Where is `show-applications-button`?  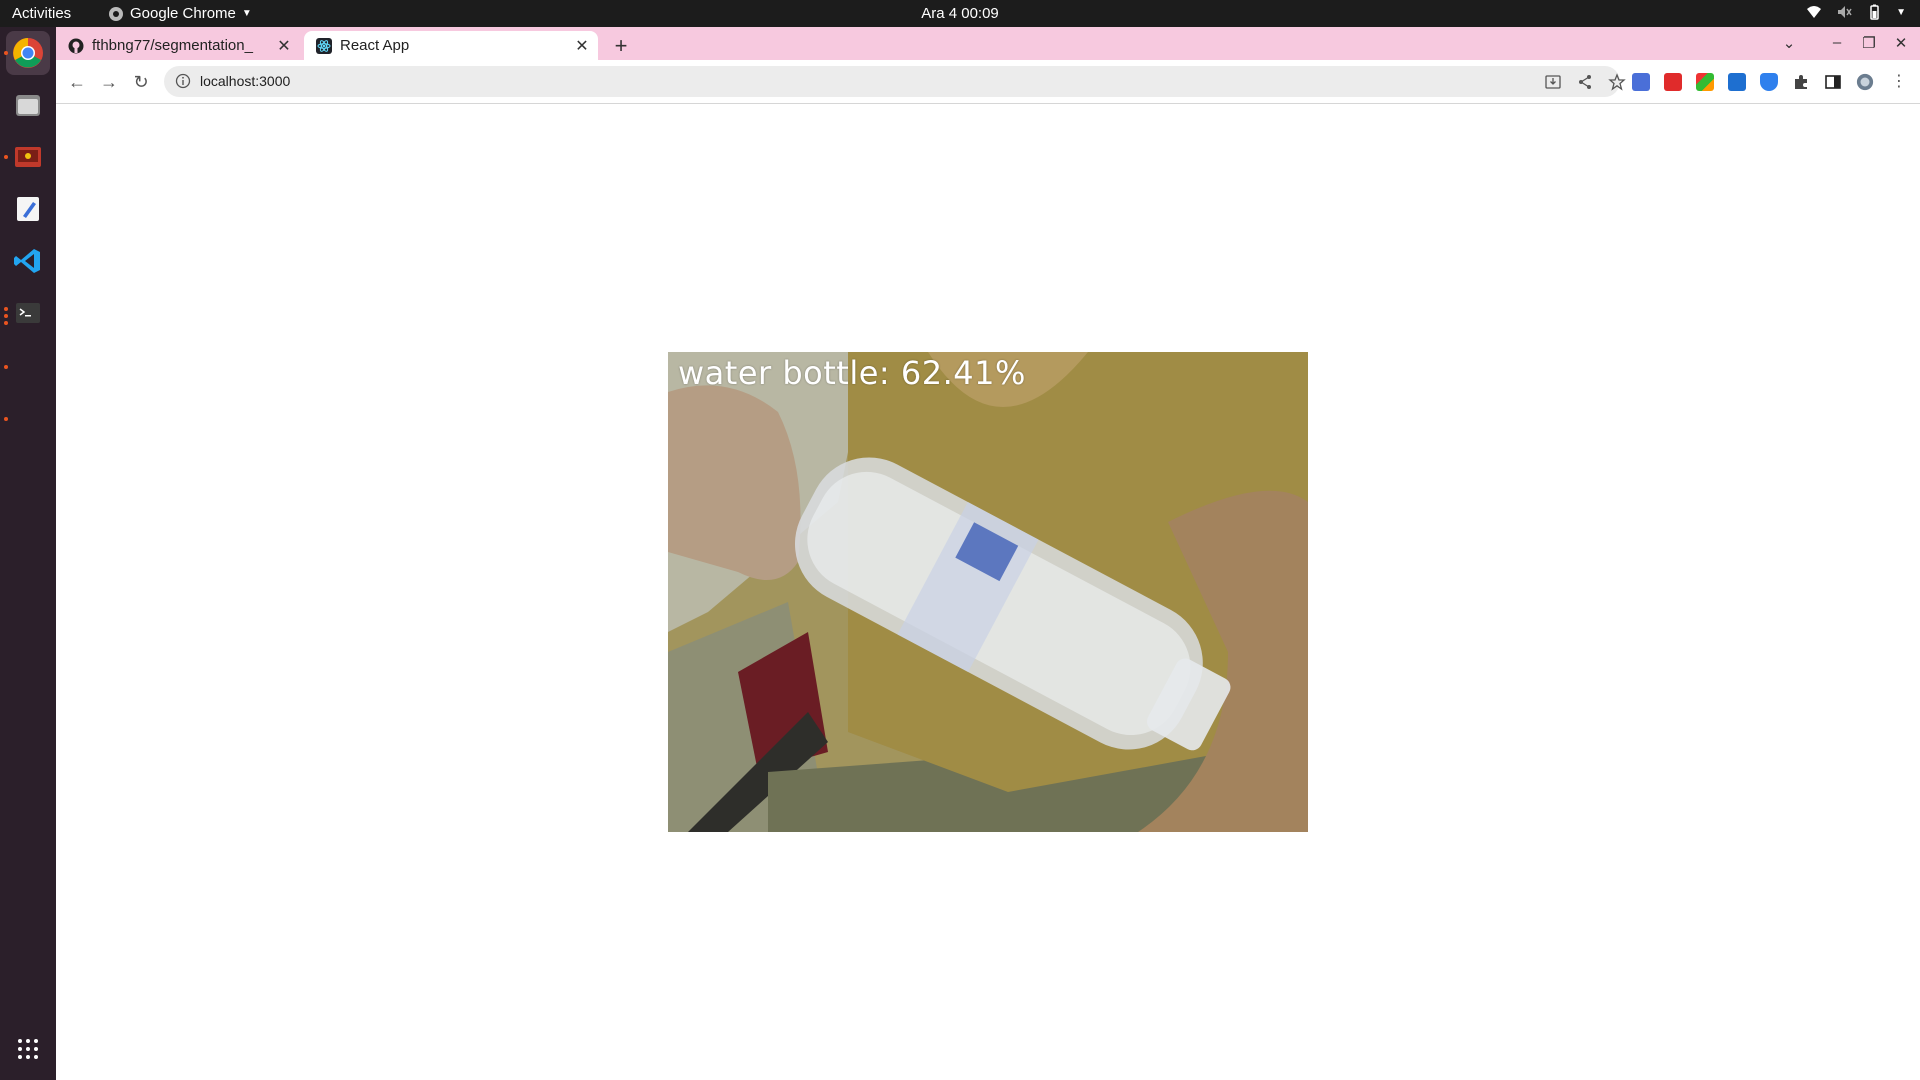 show-applications-button is located at coordinates (28, 1049).